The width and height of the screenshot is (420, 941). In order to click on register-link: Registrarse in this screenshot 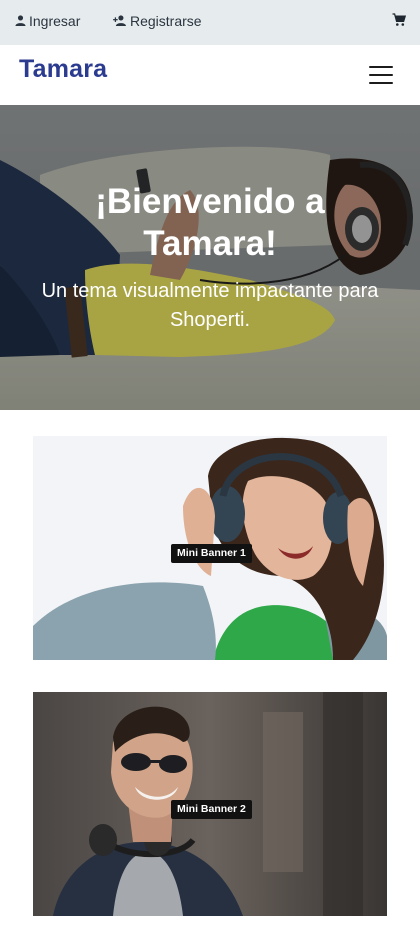, I will do `click(157, 20)`.